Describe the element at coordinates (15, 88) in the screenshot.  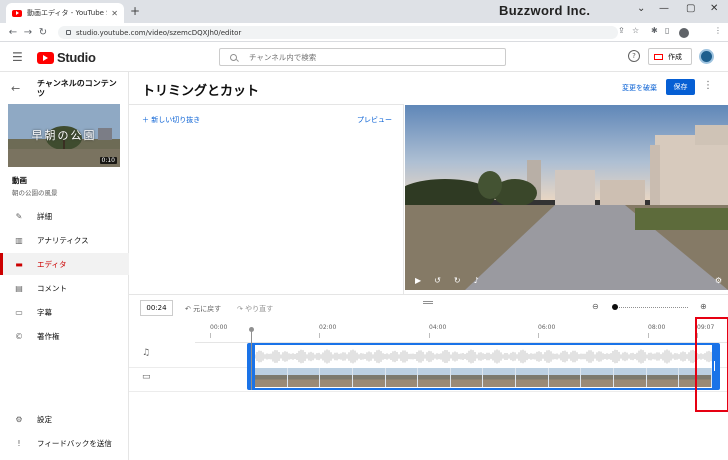
I see `back-arrow-icon: ←` at that location.